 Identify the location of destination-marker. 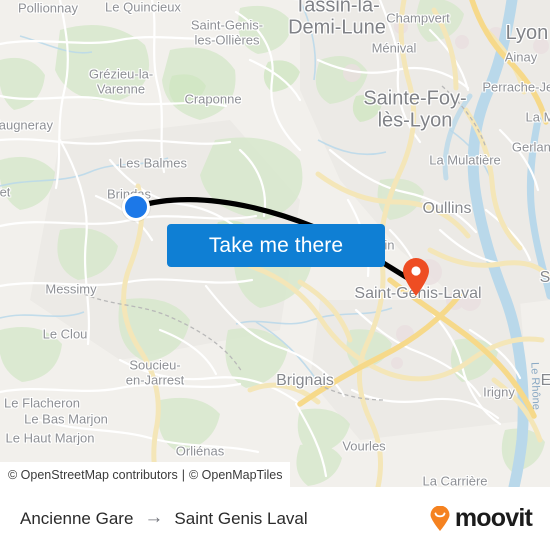
(416, 277).